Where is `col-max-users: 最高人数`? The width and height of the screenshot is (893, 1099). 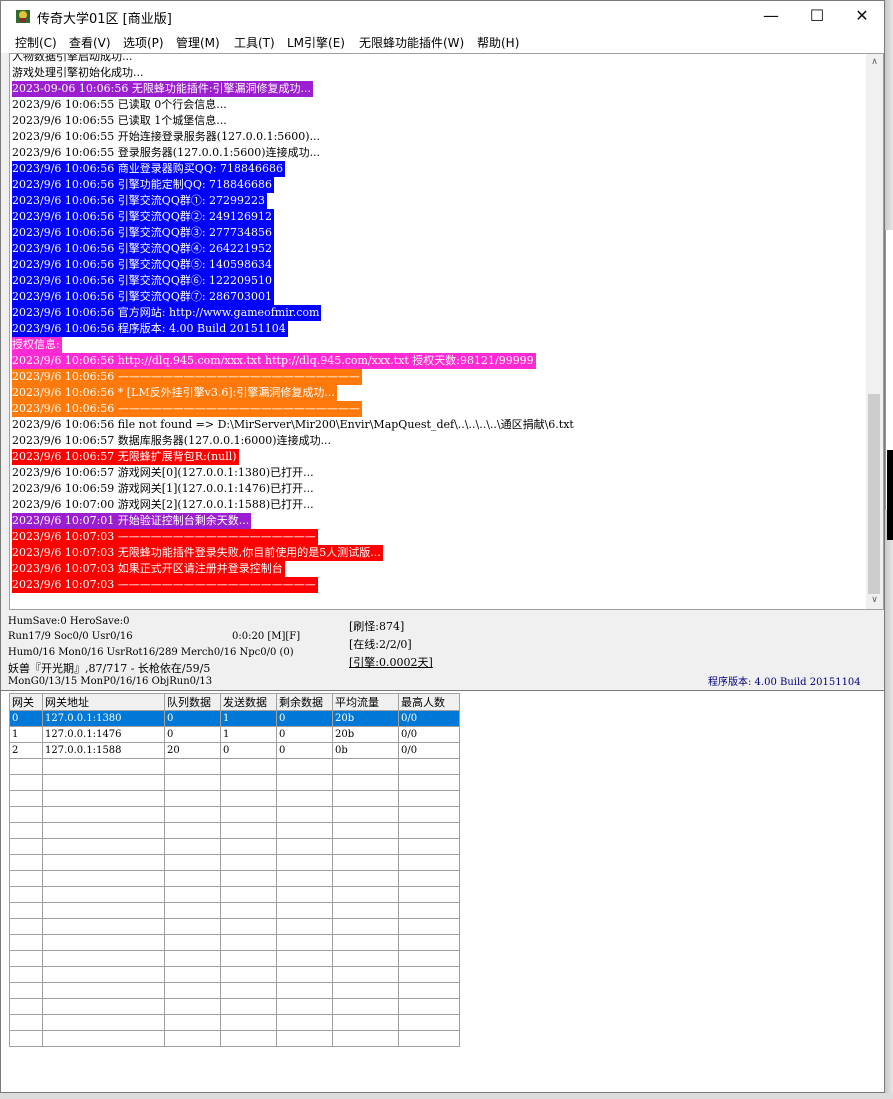 col-max-users: 最高人数 is located at coordinates (429, 702).